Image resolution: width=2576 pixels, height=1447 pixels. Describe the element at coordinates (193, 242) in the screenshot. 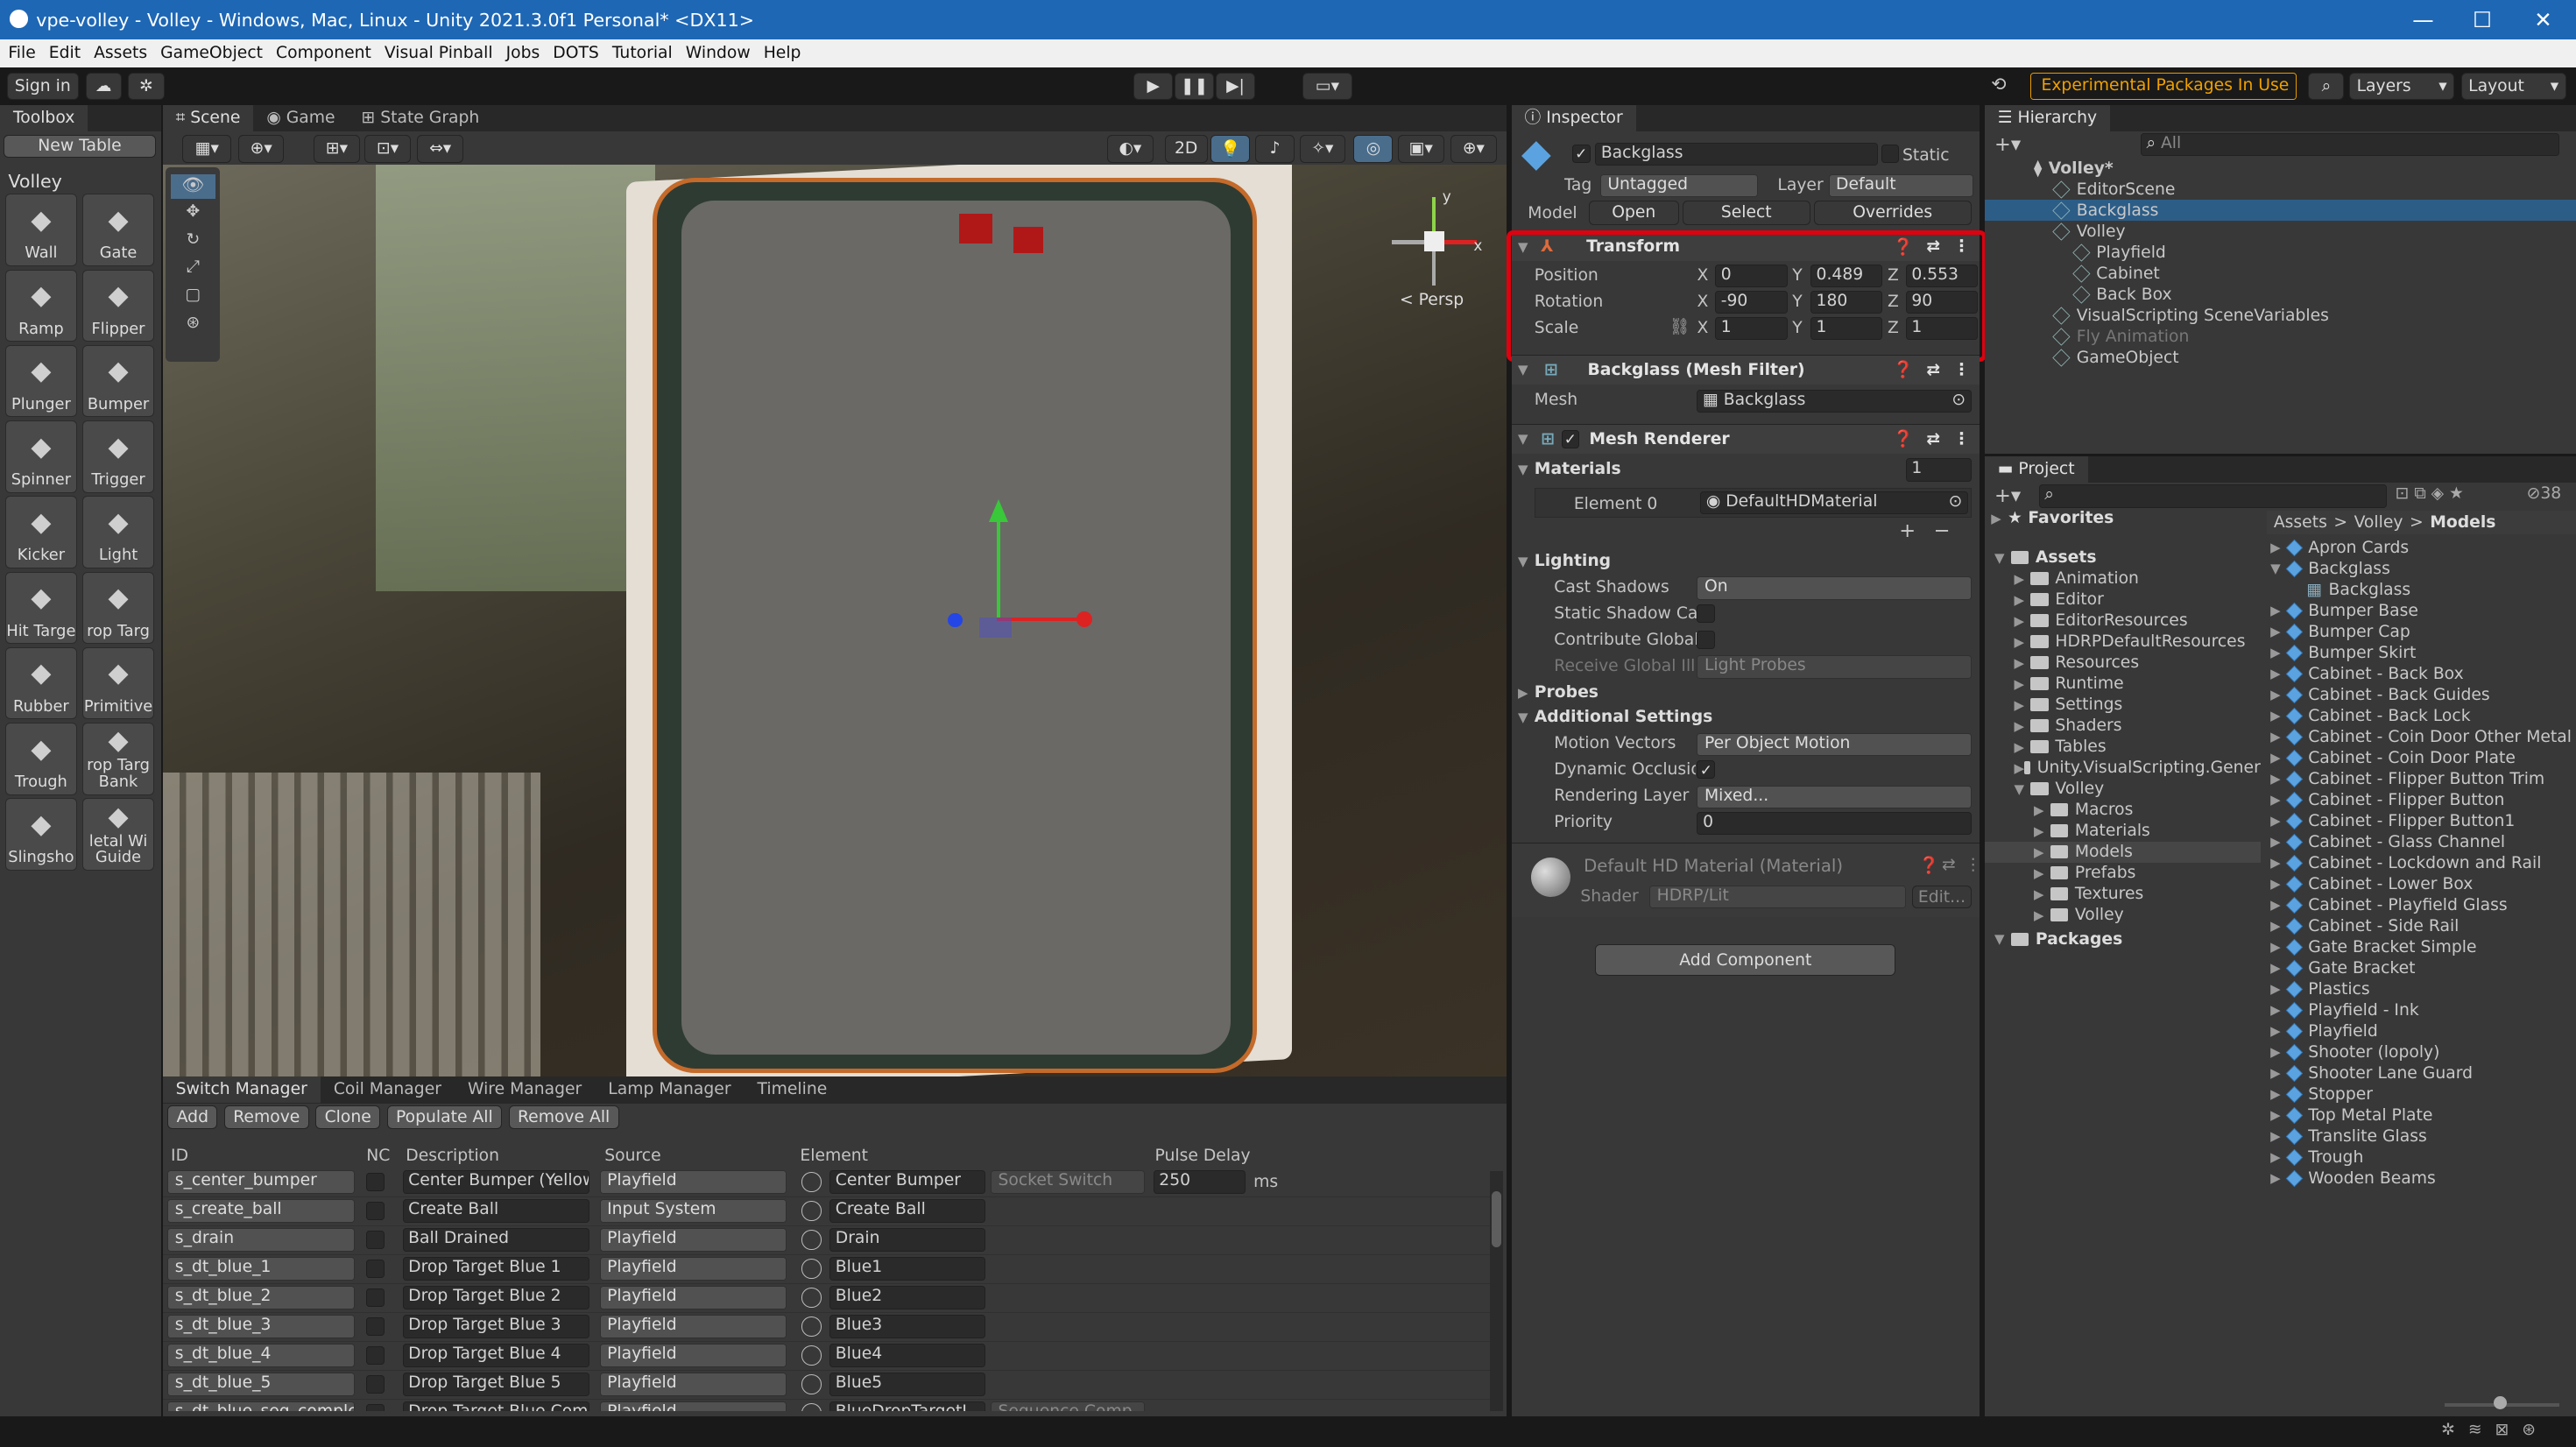

I see `rotate-tool-icon: ↻` at that location.